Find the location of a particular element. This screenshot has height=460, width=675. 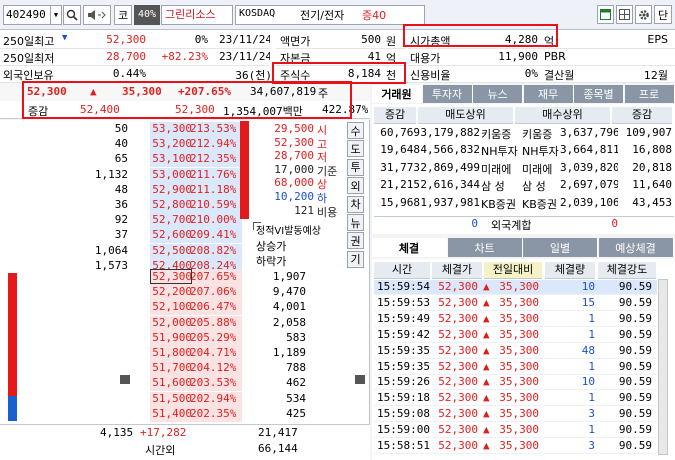

bid-pct: 202.94% is located at coordinates (213, 398).